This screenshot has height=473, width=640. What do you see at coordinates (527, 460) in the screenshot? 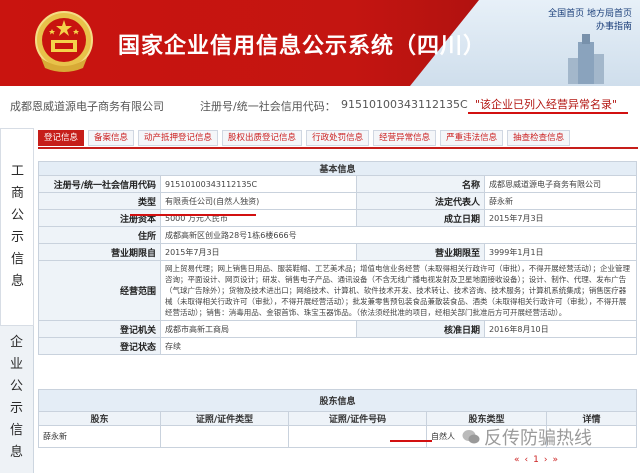
I see `pager-prev: ‹` at bounding box center [527, 460].